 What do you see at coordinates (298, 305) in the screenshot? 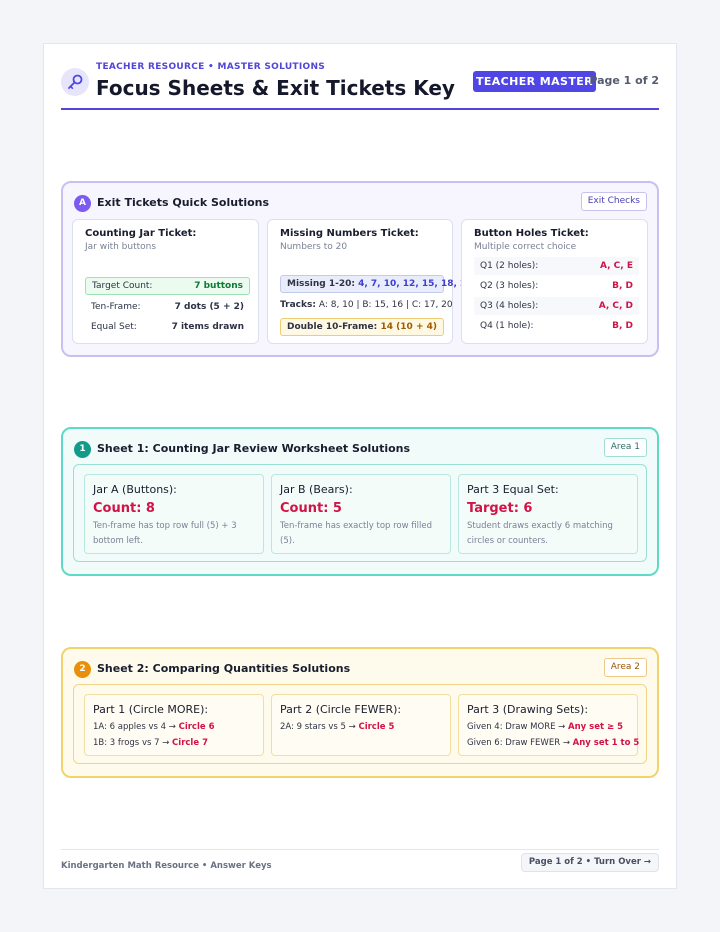
I see `tracks-label: Tracks:` at bounding box center [298, 305].